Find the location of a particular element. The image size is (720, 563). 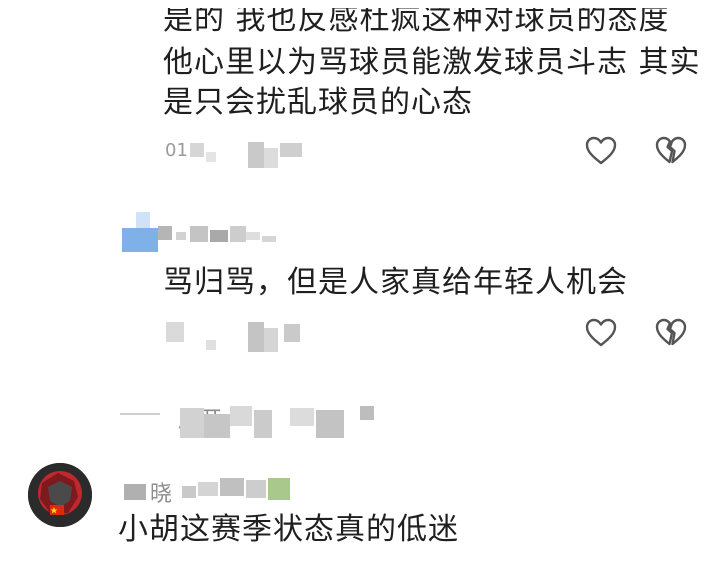

avatar-image-icon is located at coordinates (60, 495).